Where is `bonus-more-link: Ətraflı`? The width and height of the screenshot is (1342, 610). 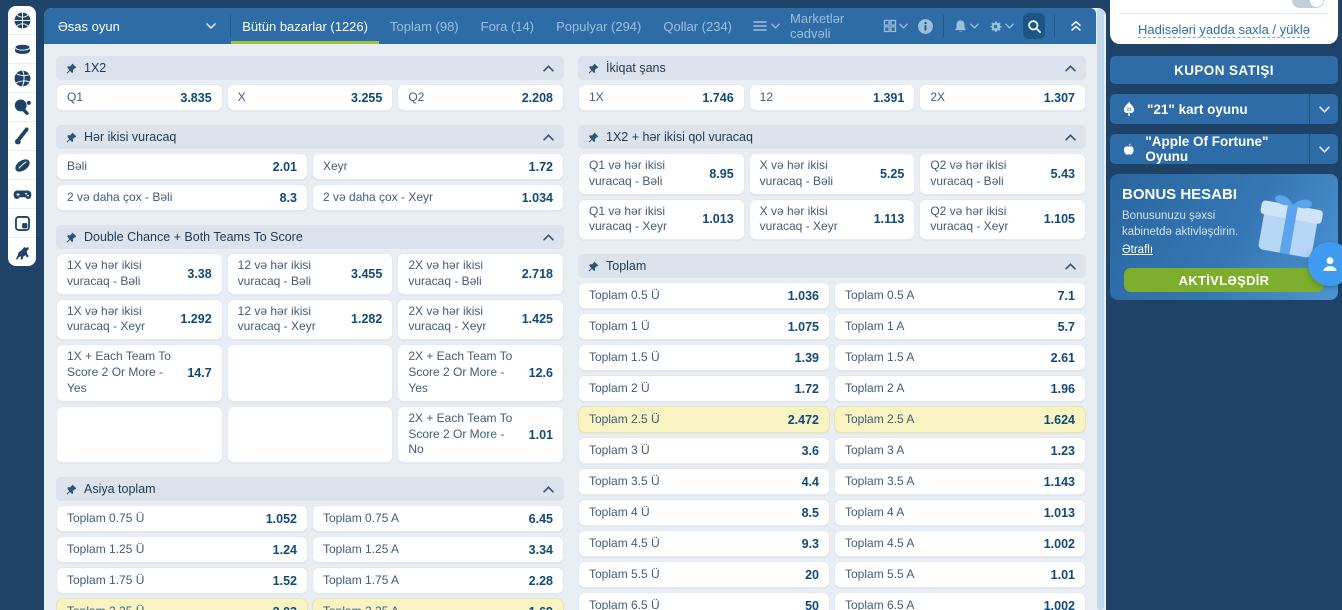 bonus-more-link: Ətraflı is located at coordinates (1137, 250).